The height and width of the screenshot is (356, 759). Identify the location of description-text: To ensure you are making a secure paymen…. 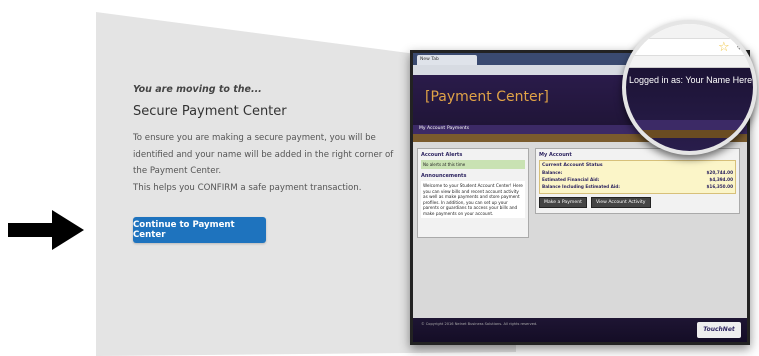
(263, 154).